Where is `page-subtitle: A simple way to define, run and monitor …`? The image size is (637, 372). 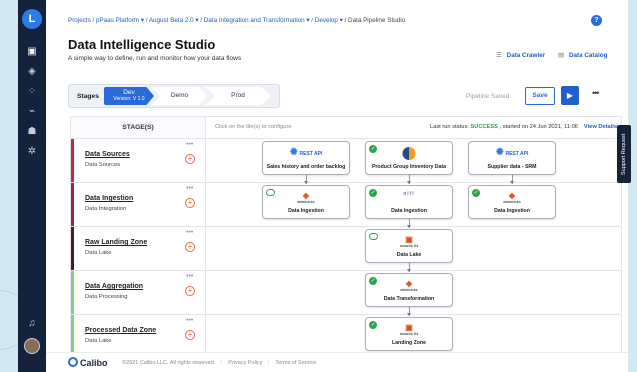 page-subtitle: A simple way to define, run and monitor … is located at coordinates (155, 58).